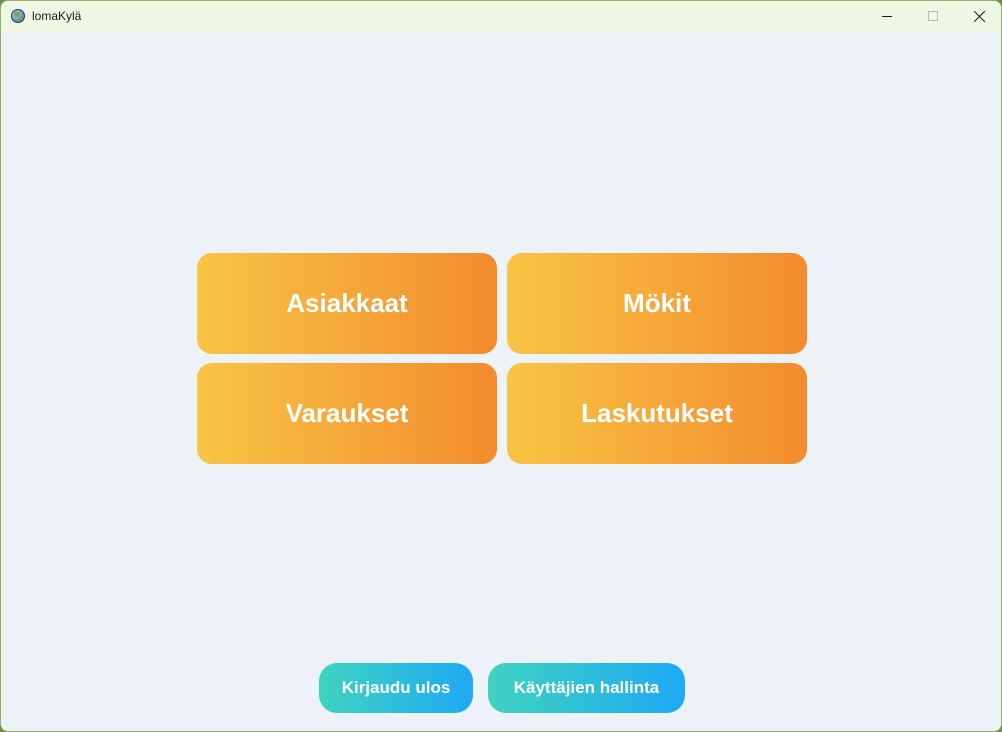 This screenshot has width=1002, height=732. What do you see at coordinates (347, 303) in the screenshot?
I see `customers-button: Asiakkaat` at bounding box center [347, 303].